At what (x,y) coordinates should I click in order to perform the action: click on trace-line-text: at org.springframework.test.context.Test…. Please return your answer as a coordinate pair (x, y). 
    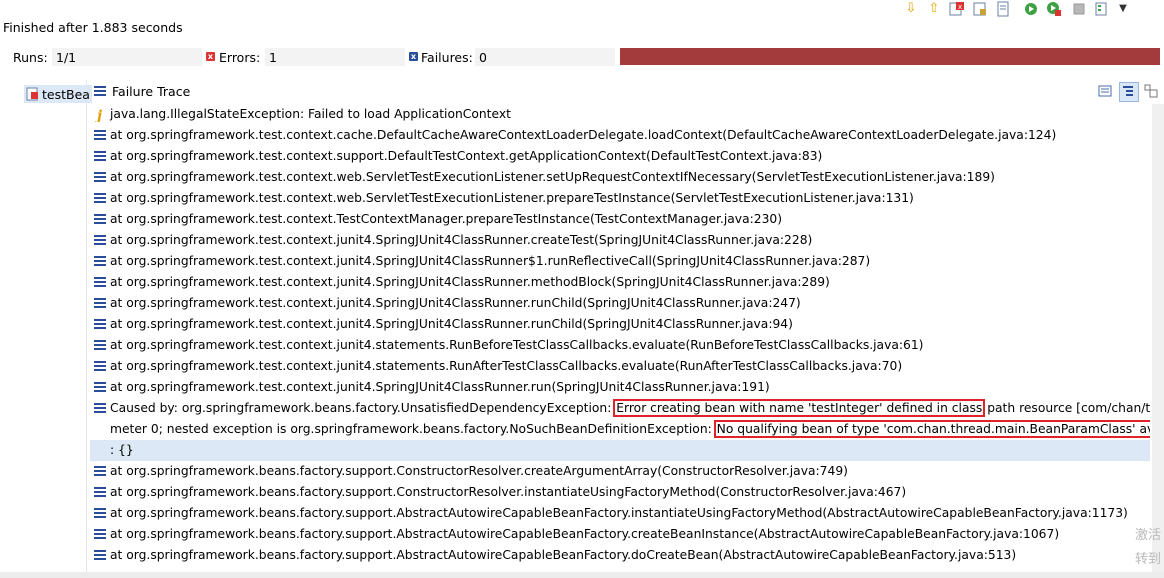
    Looking at the image, I should click on (446, 219).